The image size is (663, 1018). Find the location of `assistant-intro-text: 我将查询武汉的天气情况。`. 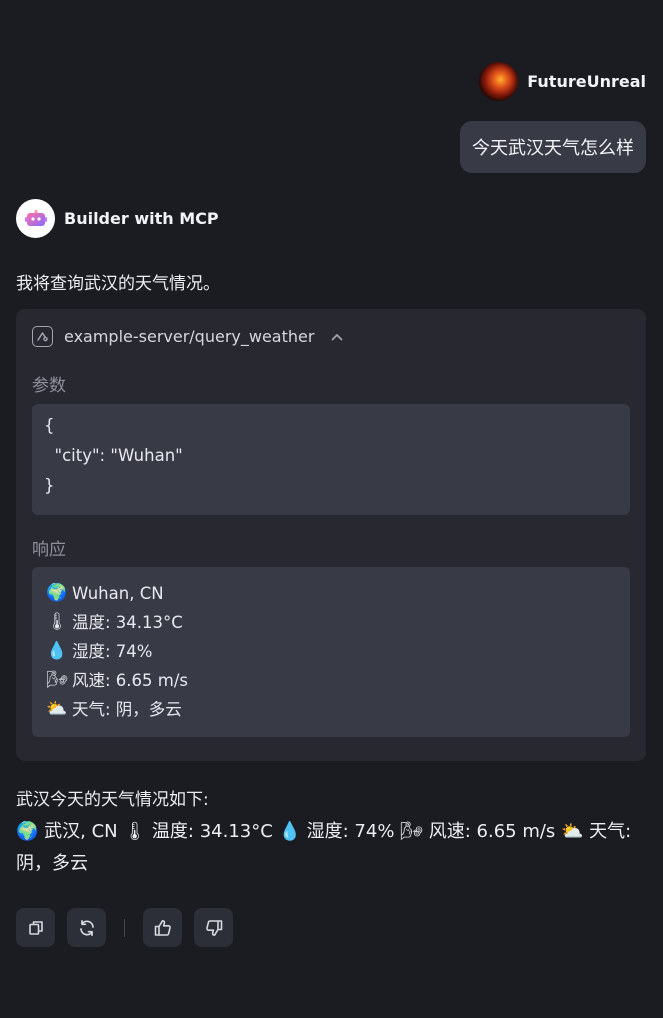

assistant-intro-text: 我将查询武汉的天气情况。 is located at coordinates (118, 284).